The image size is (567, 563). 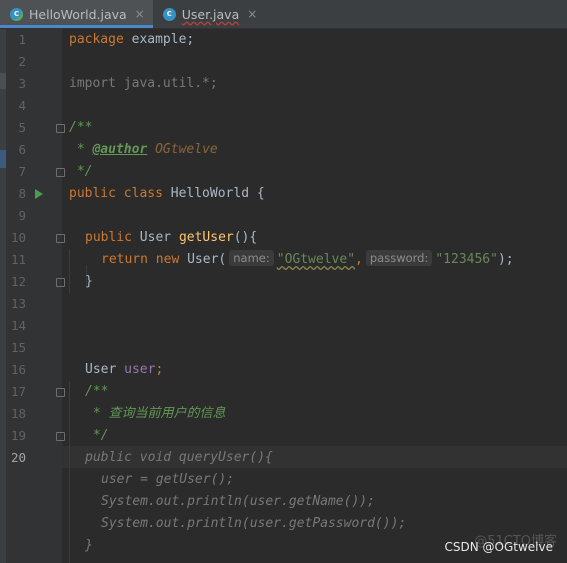 What do you see at coordinates (22, 127) in the screenshot?
I see `line-number: 5` at bounding box center [22, 127].